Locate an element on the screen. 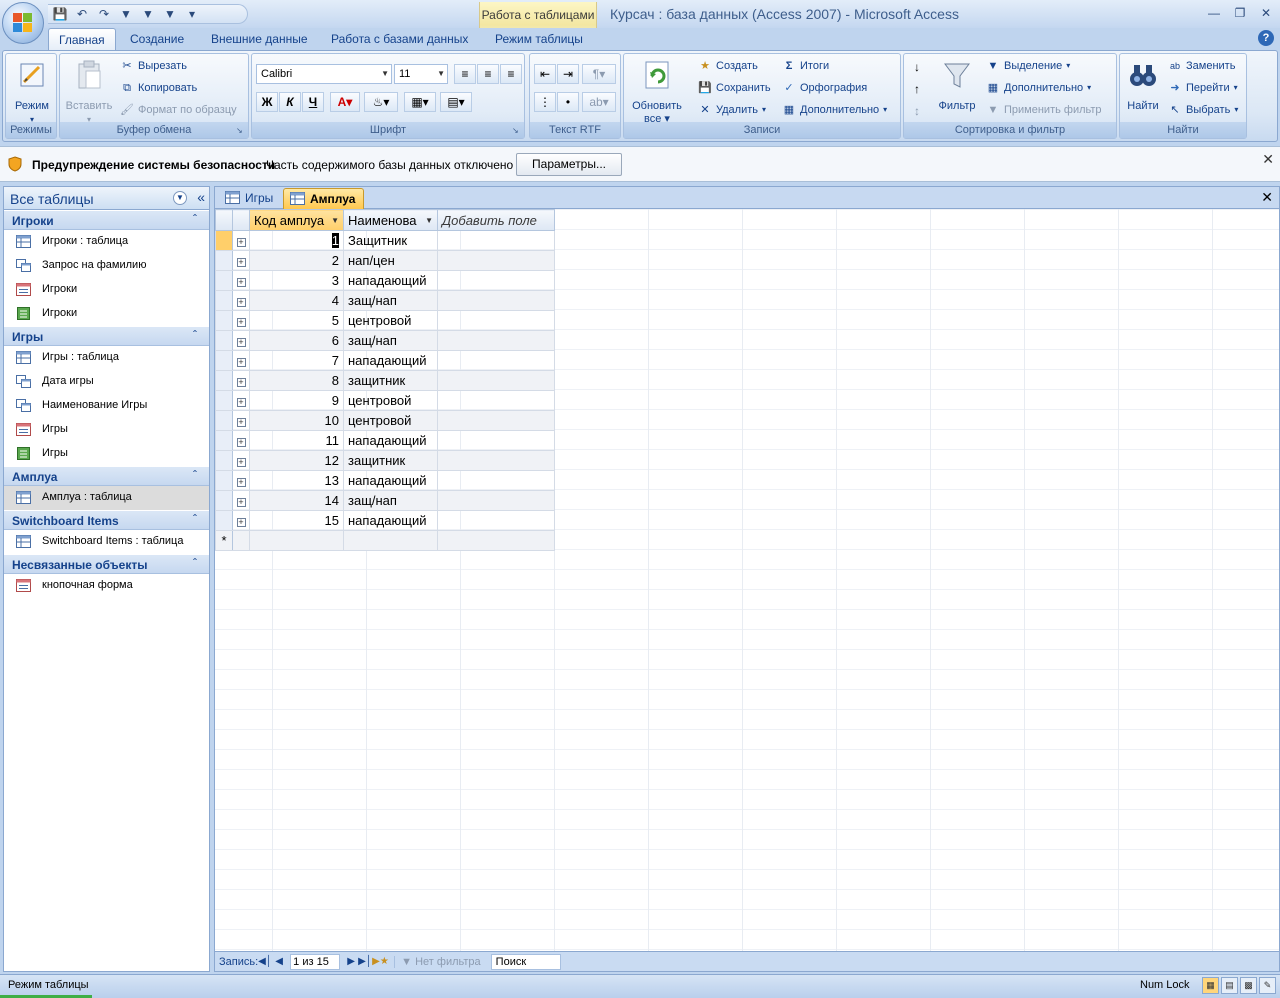 The width and height of the screenshot is (1280, 998). table-row: +14 защ/нап is located at coordinates (385, 500).